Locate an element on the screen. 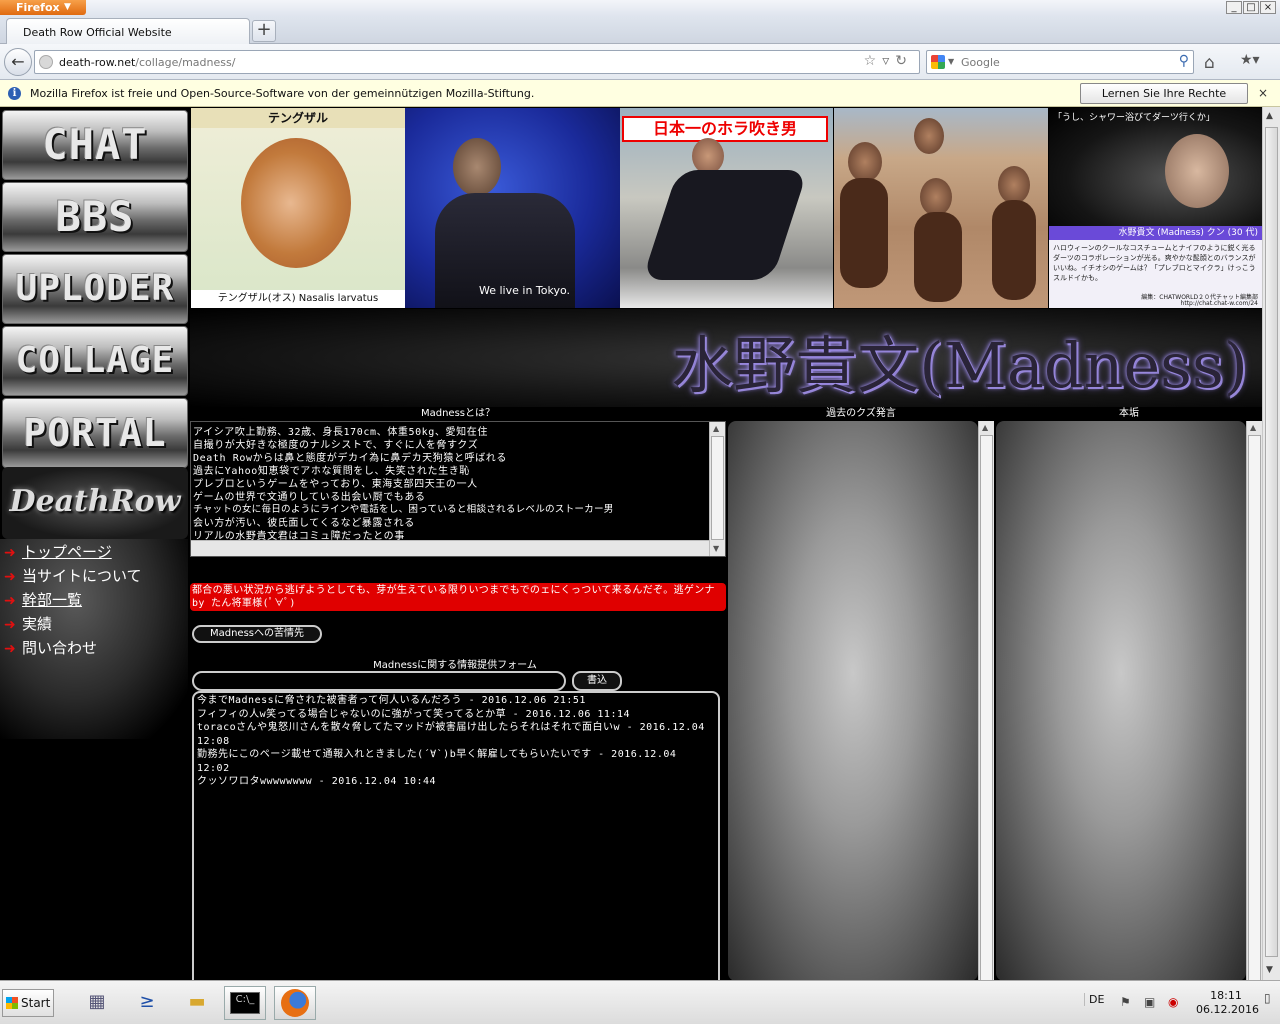  maximize-button: □ is located at coordinates (1251, 7).